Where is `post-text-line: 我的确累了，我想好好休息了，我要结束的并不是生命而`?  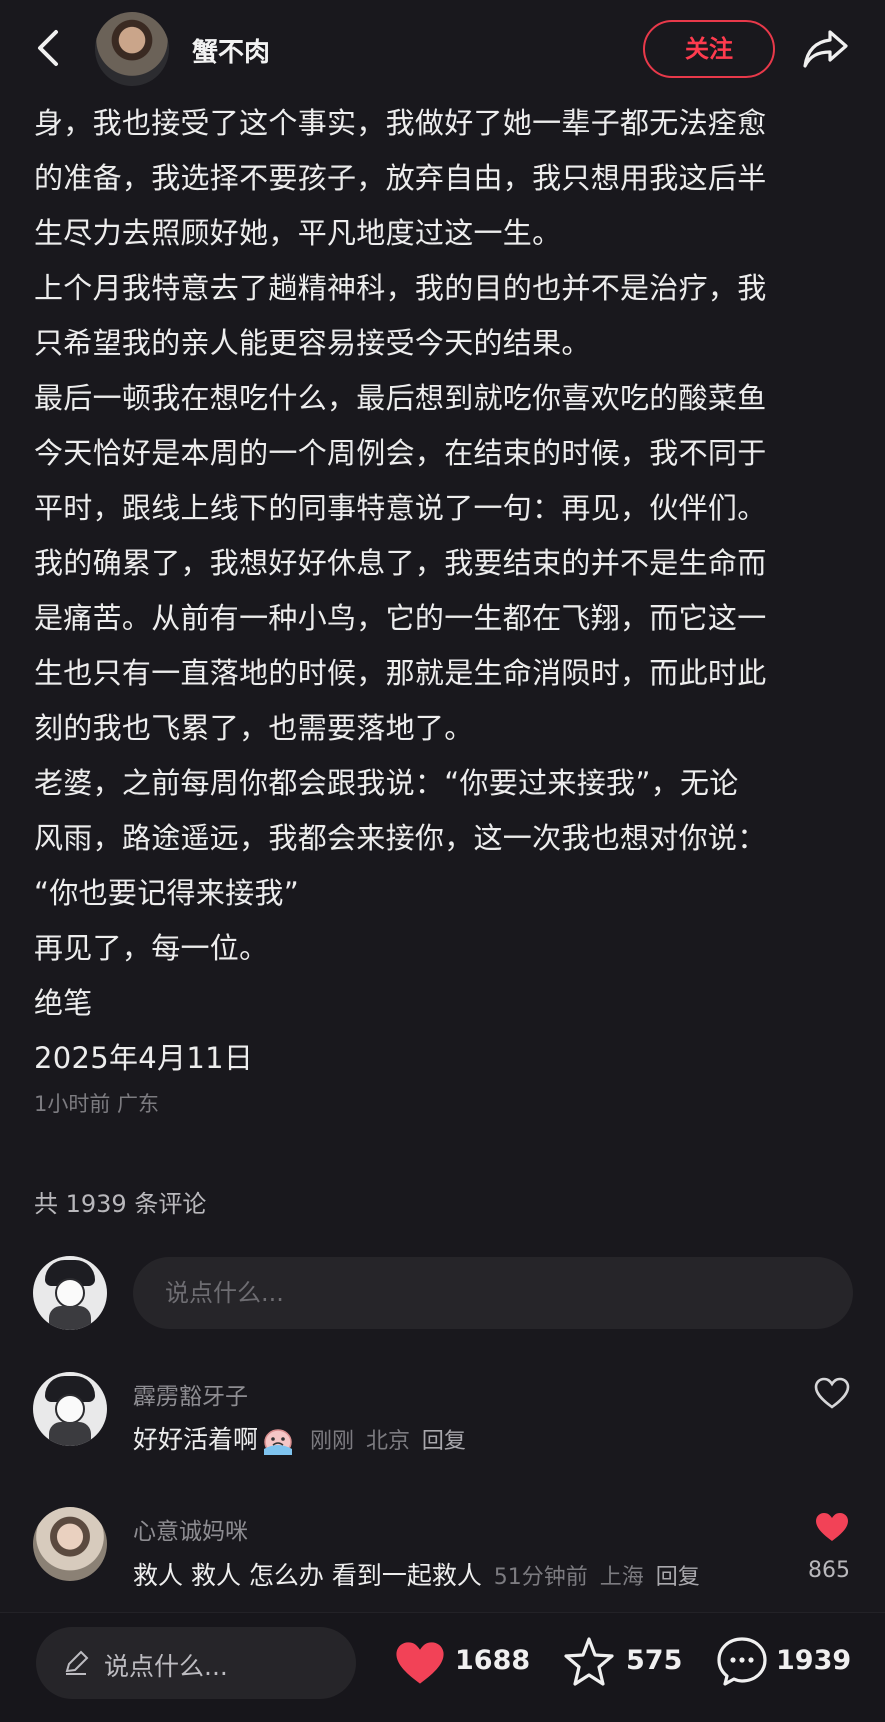 post-text-line: 我的确累了，我想好好休息了，我要结束的并不是生命而 is located at coordinates (400, 563).